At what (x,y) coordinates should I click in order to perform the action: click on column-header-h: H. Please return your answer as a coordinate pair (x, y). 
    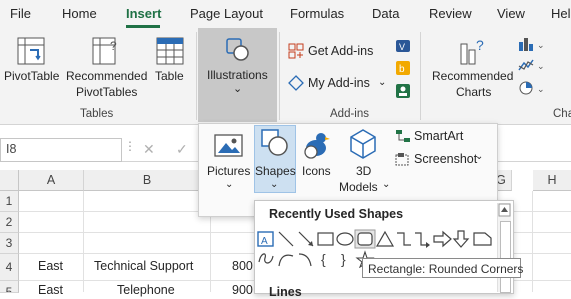
    Looking at the image, I should click on (552, 180).